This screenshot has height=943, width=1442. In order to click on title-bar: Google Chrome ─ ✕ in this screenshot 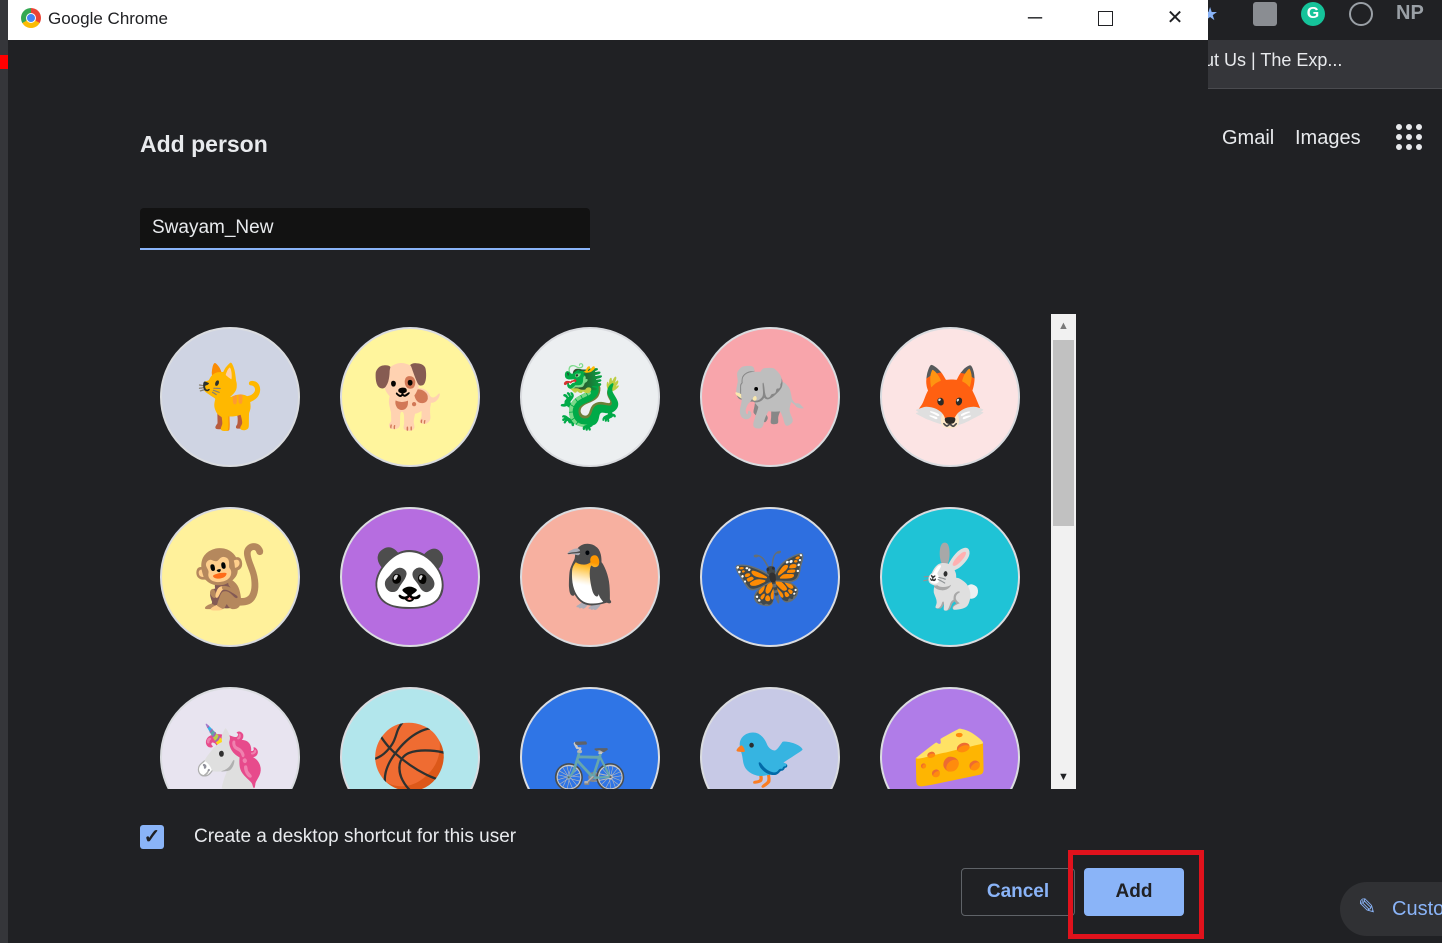, I will do `click(608, 20)`.